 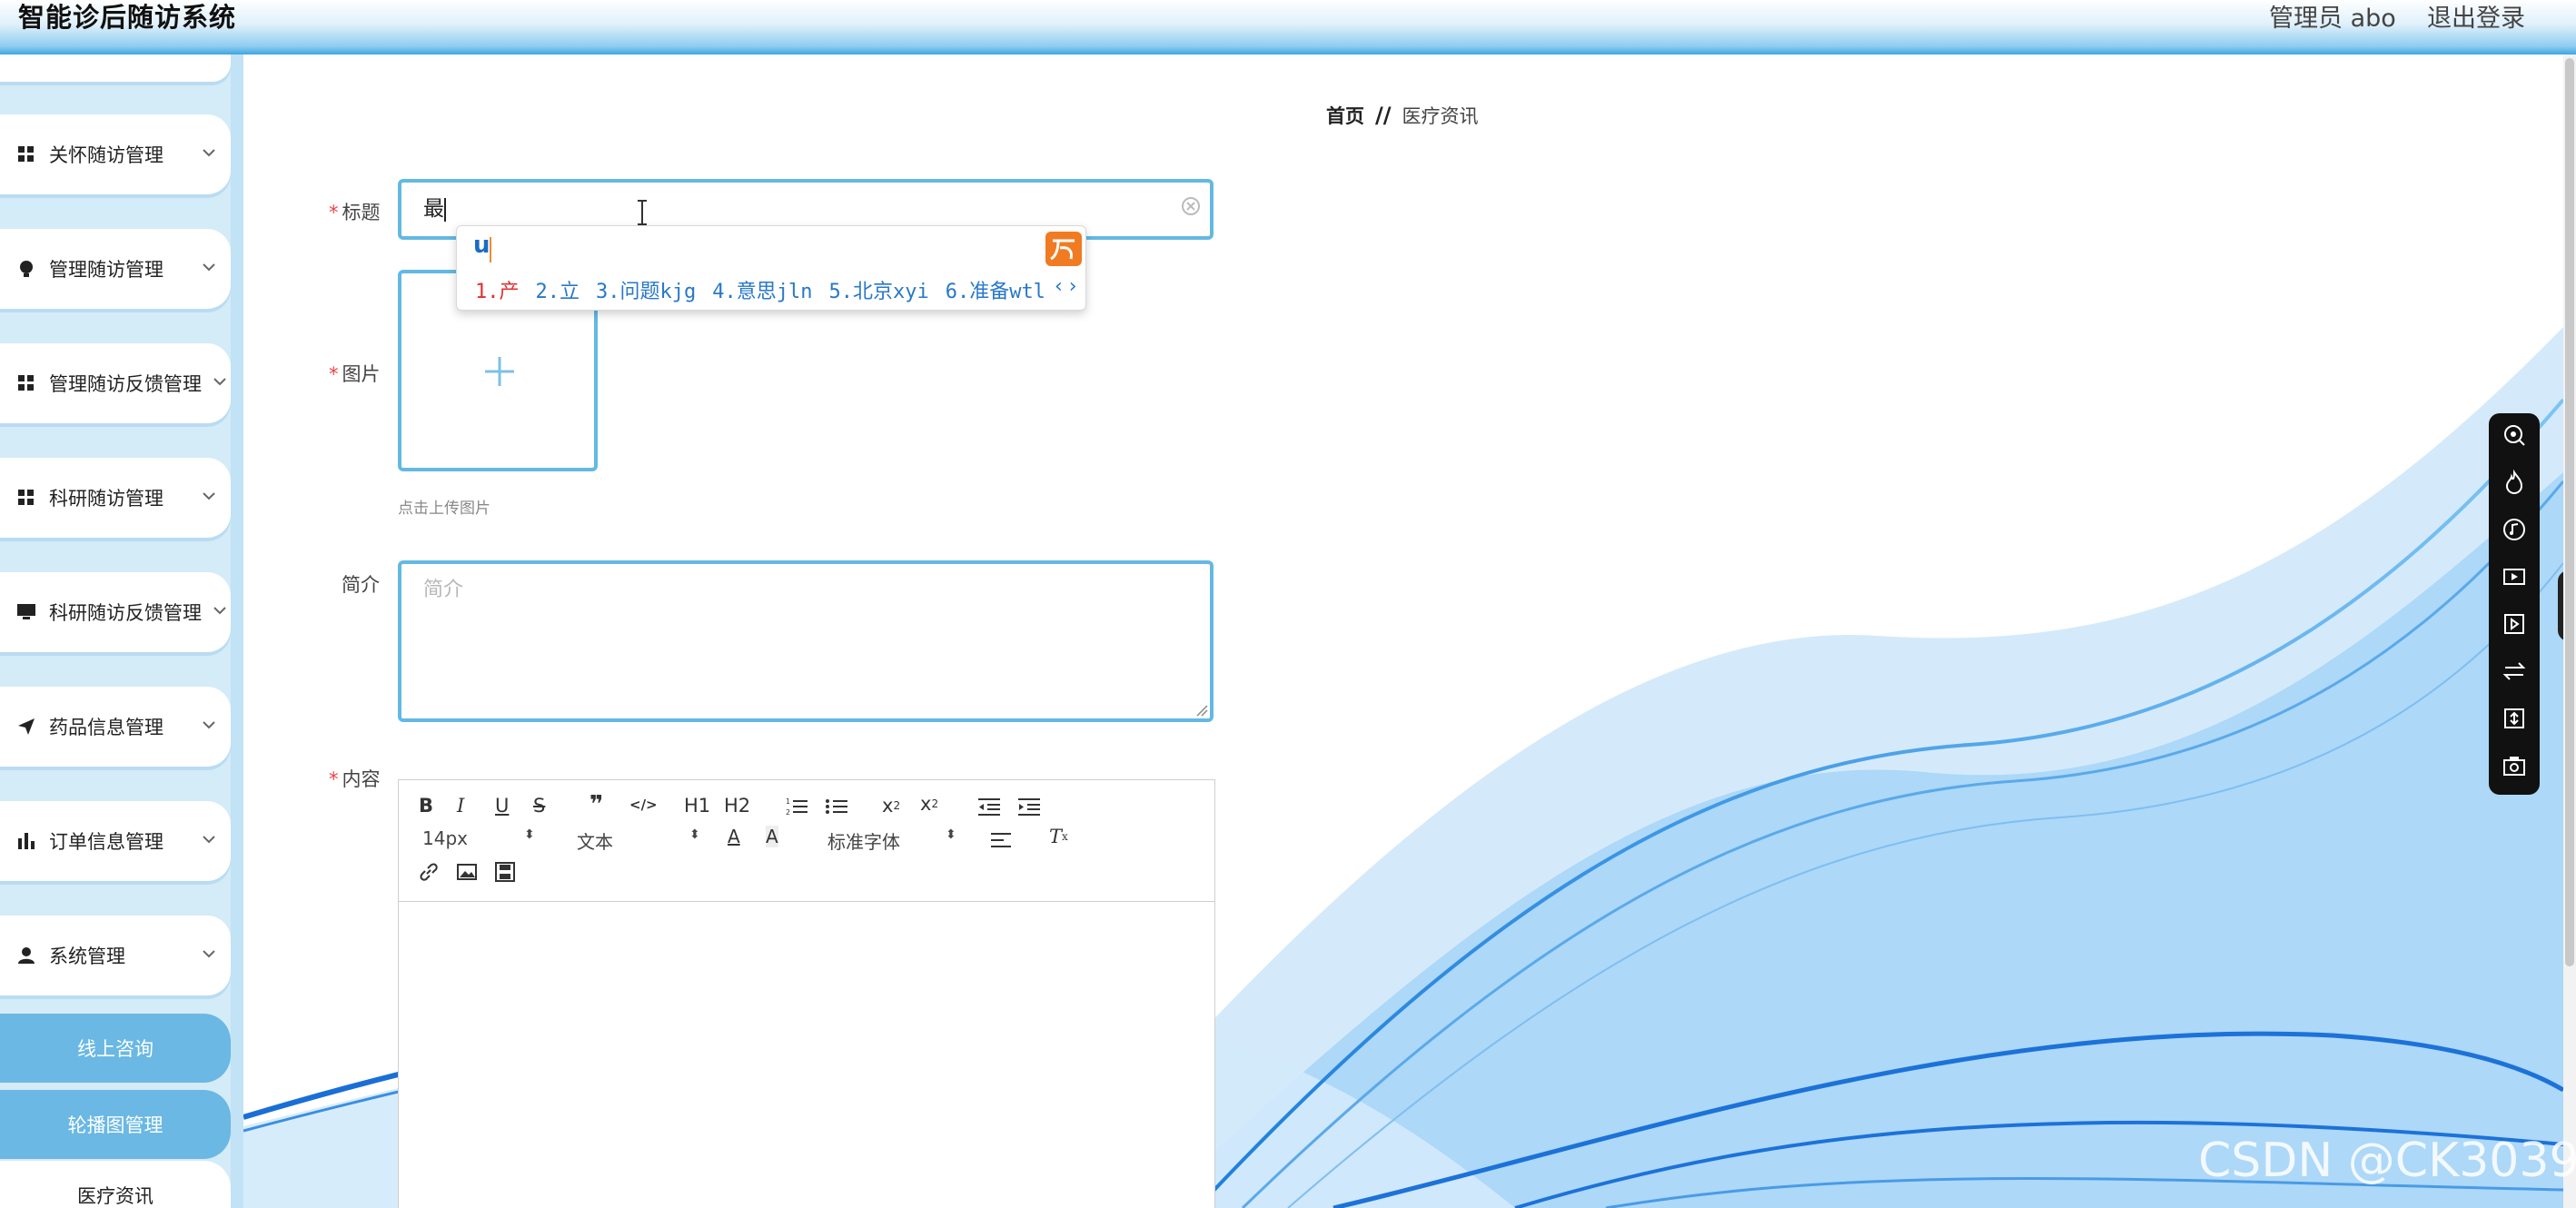 What do you see at coordinates (1063, 249) in the screenshot?
I see `ime-logo-icon` at bounding box center [1063, 249].